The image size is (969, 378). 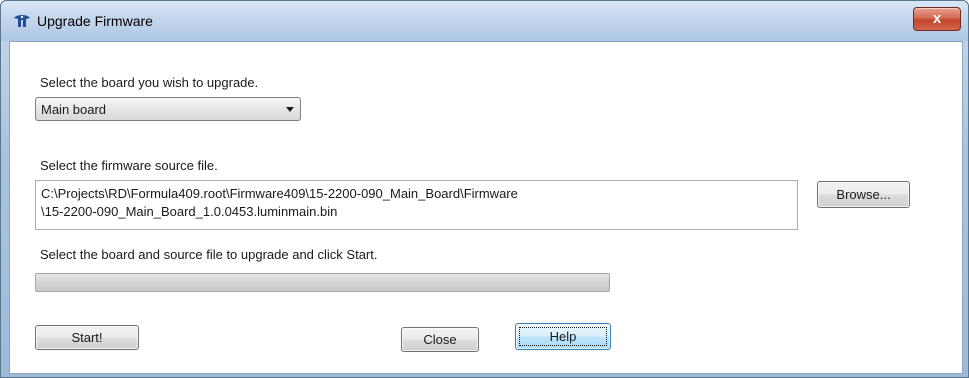 What do you see at coordinates (484, 21) in the screenshot?
I see `title-bar: Upgrade Firmware x` at bounding box center [484, 21].